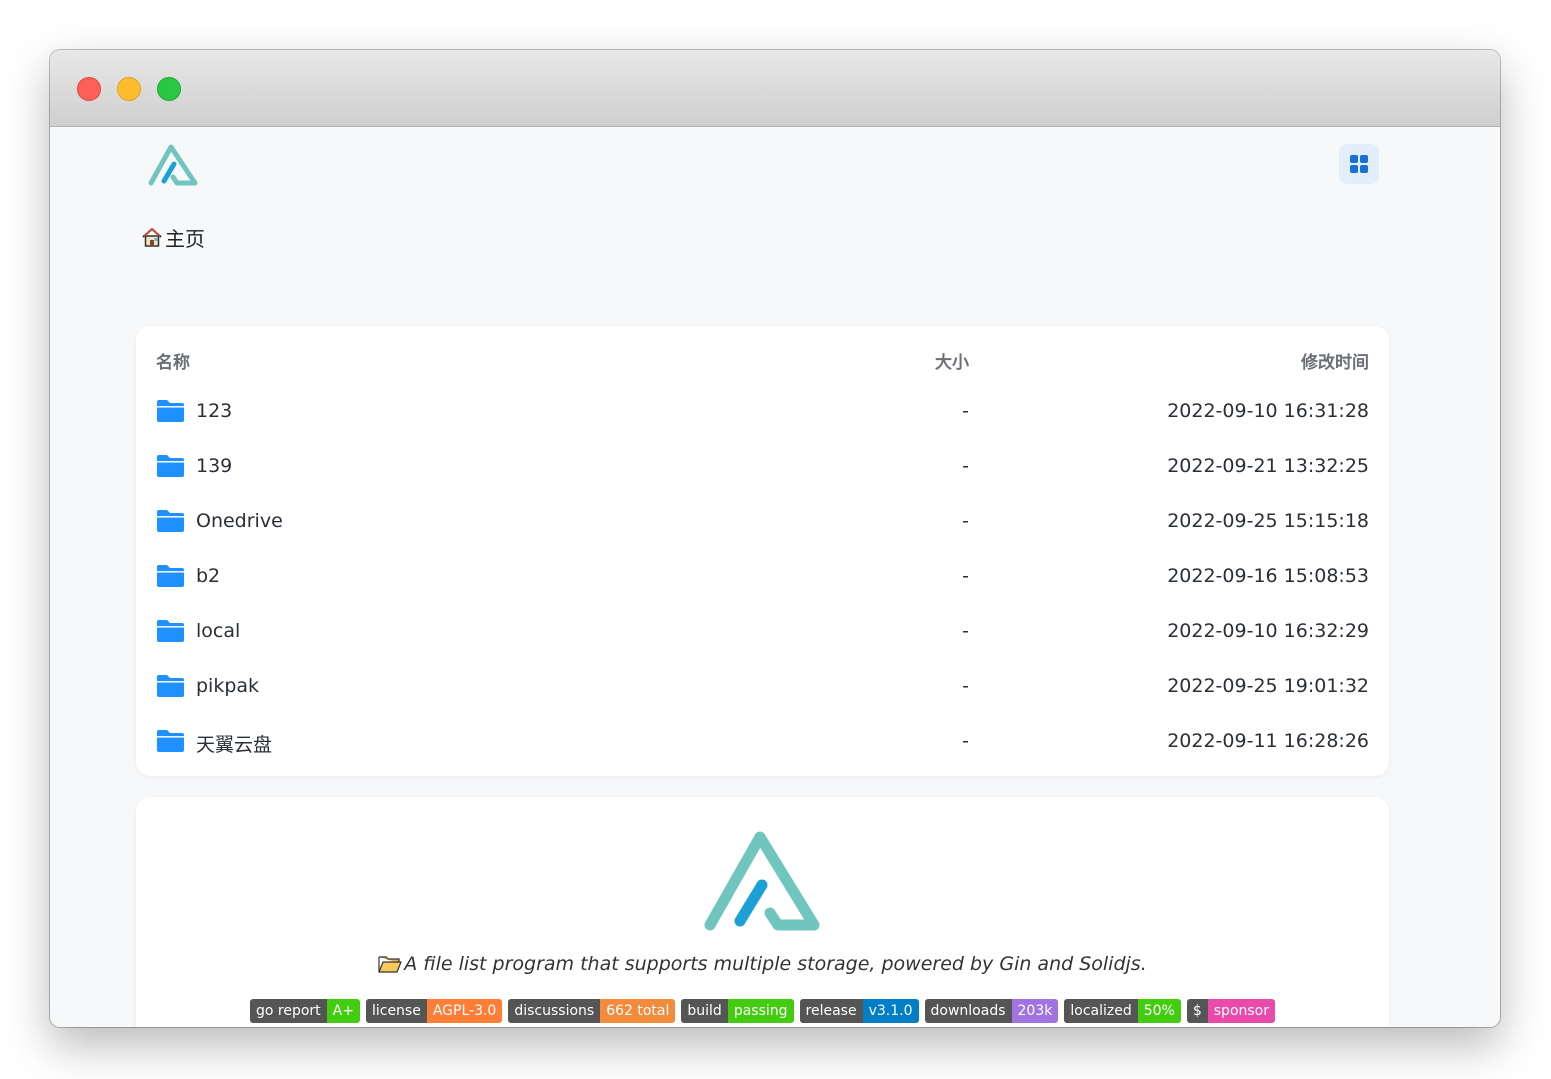 The image size is (1551, 1079). I want to click on list-header: 名称 大小 修改时间, so click(762, 360).